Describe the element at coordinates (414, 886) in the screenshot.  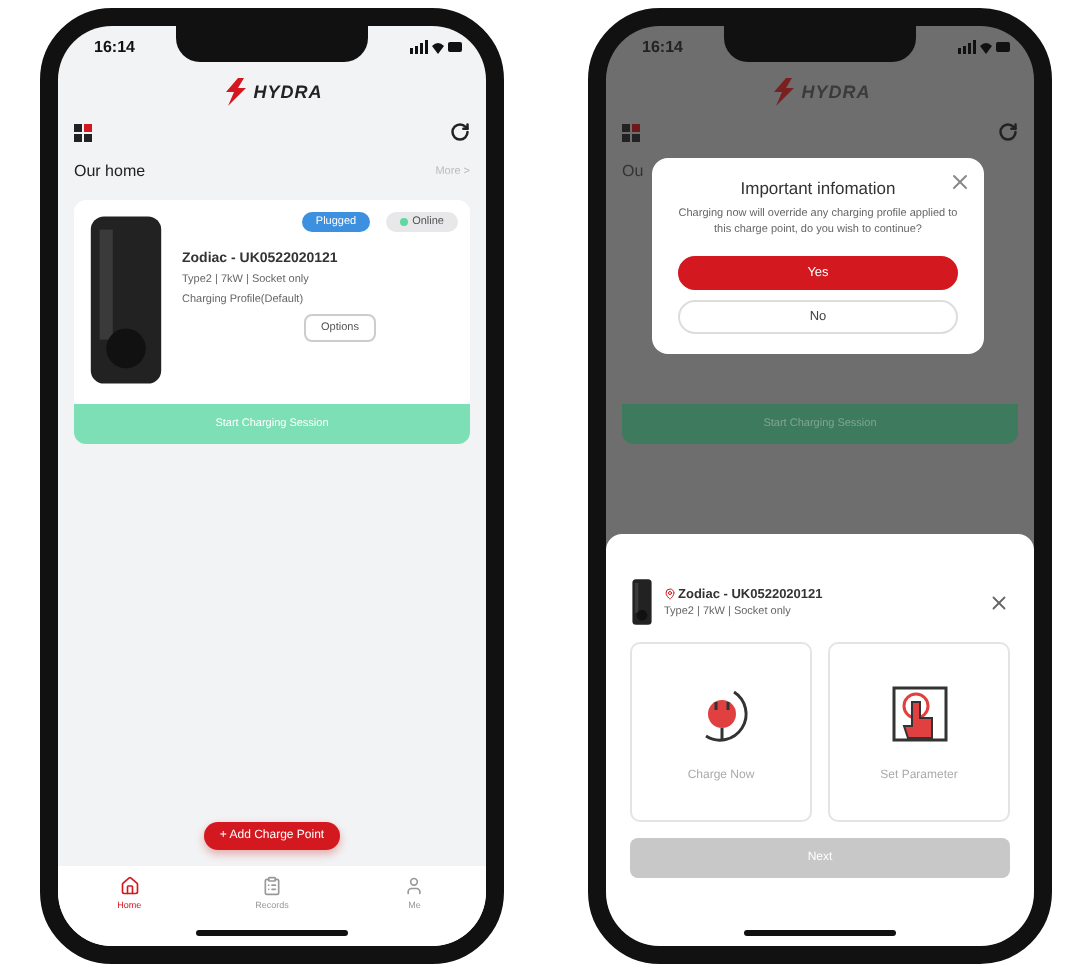
I see `user-icon` at that location.